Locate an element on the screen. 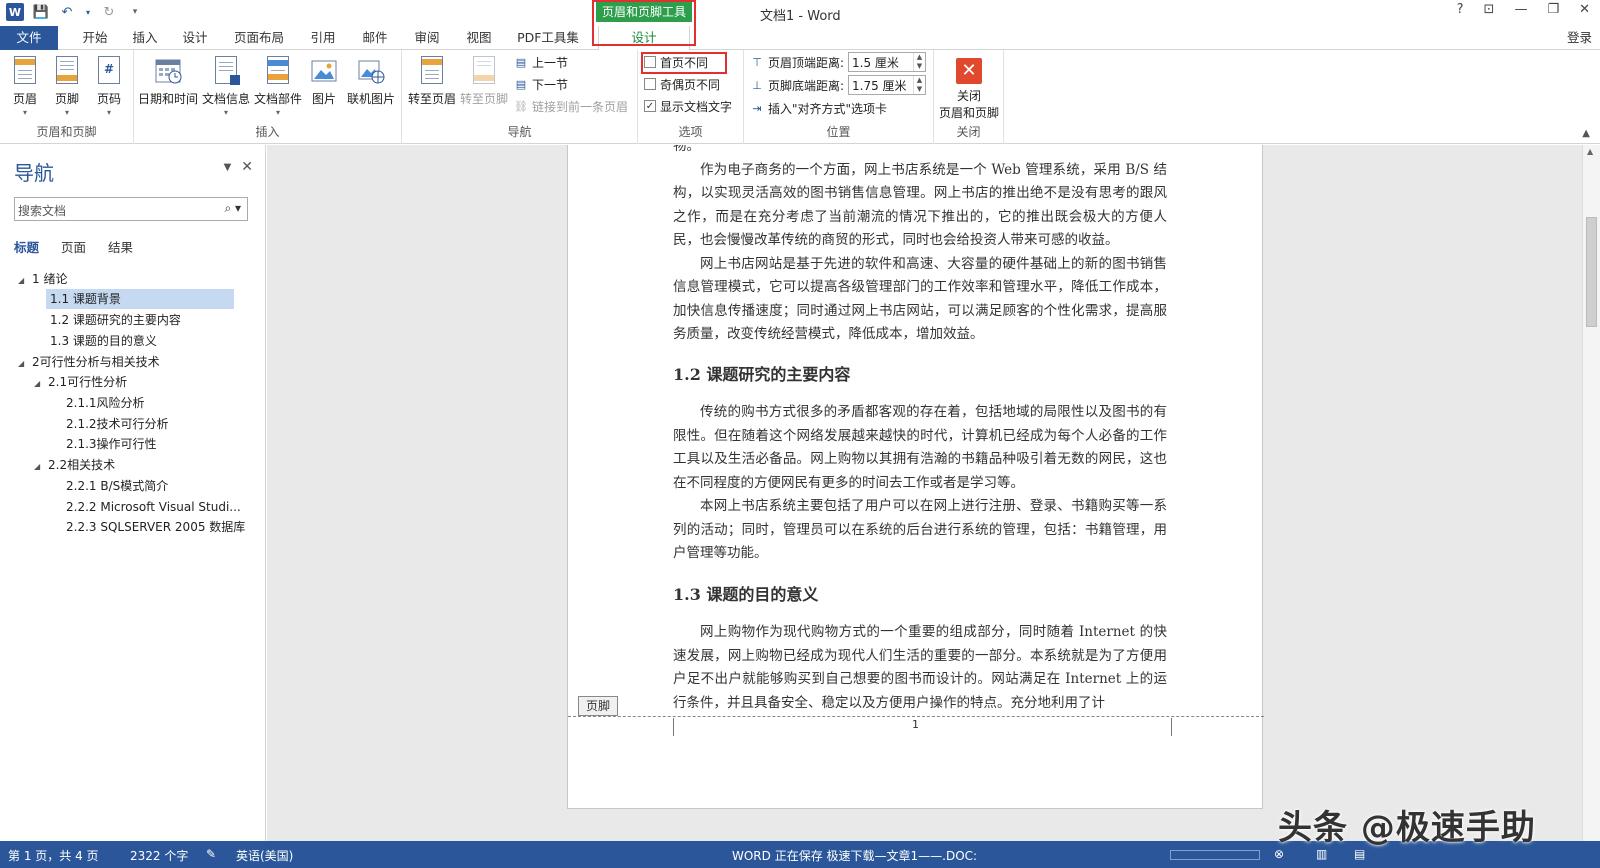 The width and height of the screenshot is (1600, 868). nav-tab-results: 结果 is located at coordinates (120, 246).